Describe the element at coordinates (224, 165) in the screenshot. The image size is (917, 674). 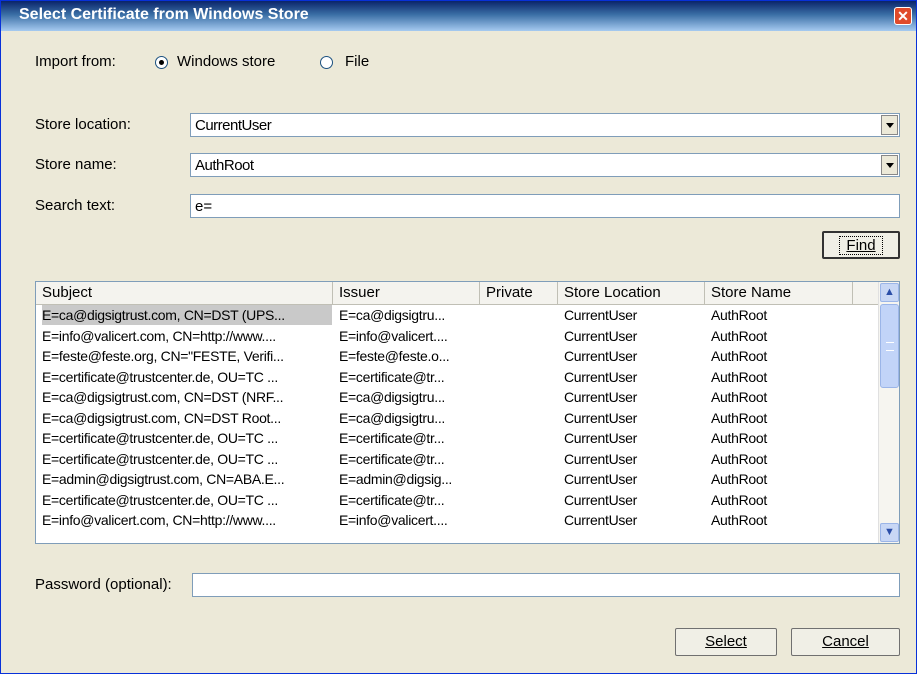
I see `store-name-value: AuthRoot` at that location.